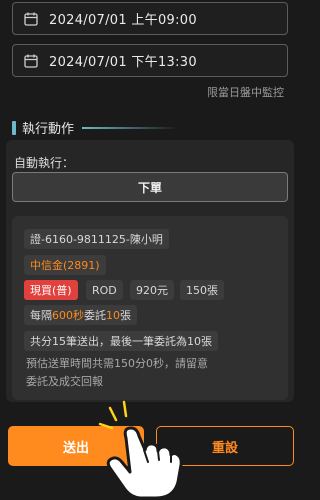 This screenshot has width=320, height=500. Describe the element at coordinates (130, 127) in the screenshot. I see `section-divider` at that location.